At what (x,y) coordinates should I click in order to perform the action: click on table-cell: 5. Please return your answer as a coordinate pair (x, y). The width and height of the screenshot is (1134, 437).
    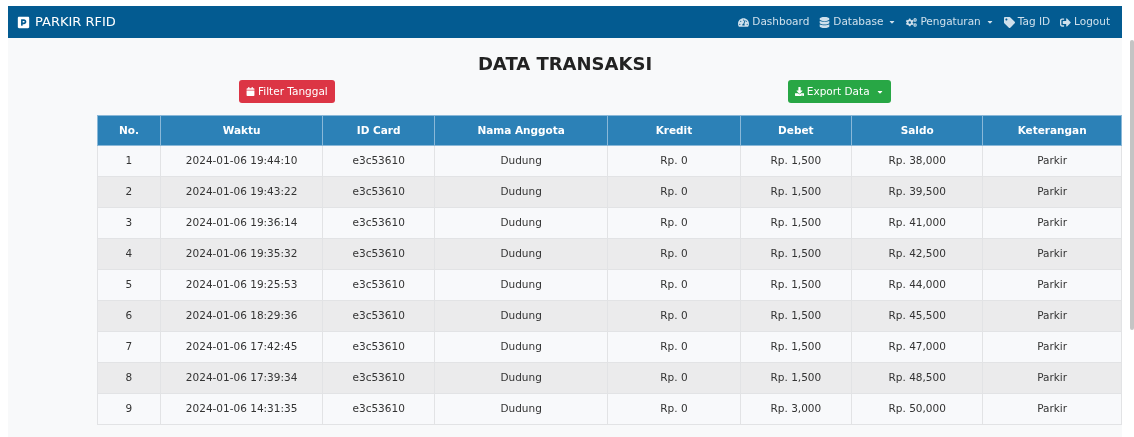
    Looking at the image, I should click on (129, 285).